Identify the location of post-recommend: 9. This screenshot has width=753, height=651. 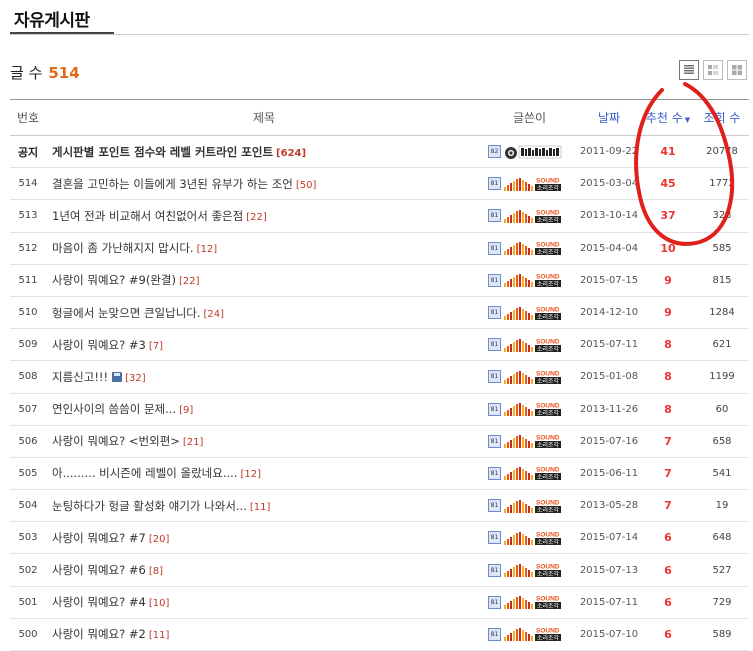
(668, 313).